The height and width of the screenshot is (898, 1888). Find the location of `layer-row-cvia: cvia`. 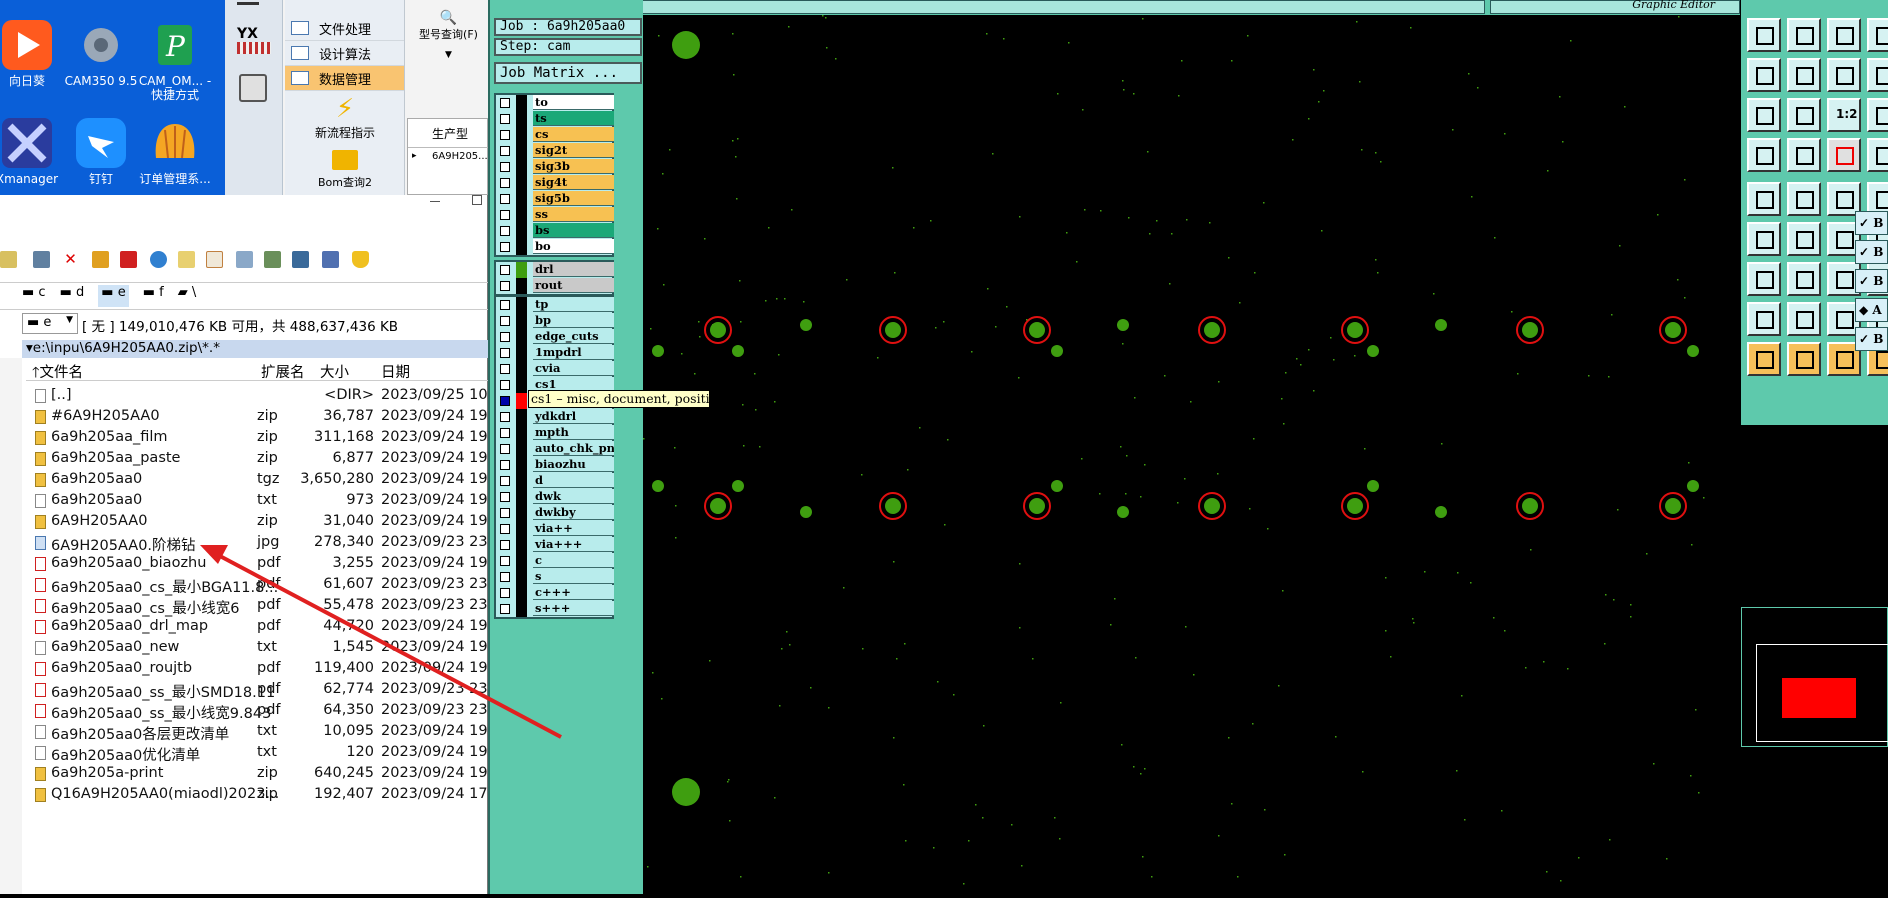

layer-row-cvia: cvia is located at coordinates (555, 369).